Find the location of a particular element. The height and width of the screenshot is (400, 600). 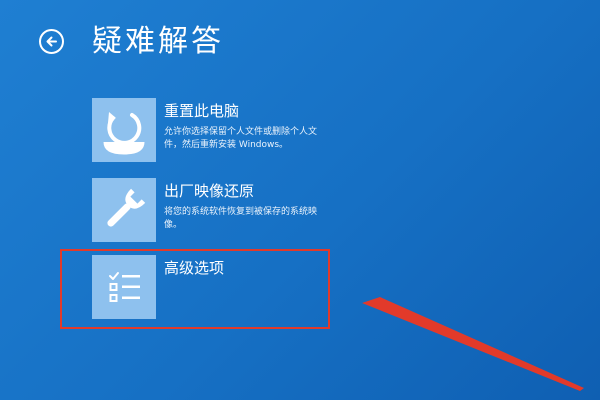

reset-refresh-icon is located at coordinates (124, 133).